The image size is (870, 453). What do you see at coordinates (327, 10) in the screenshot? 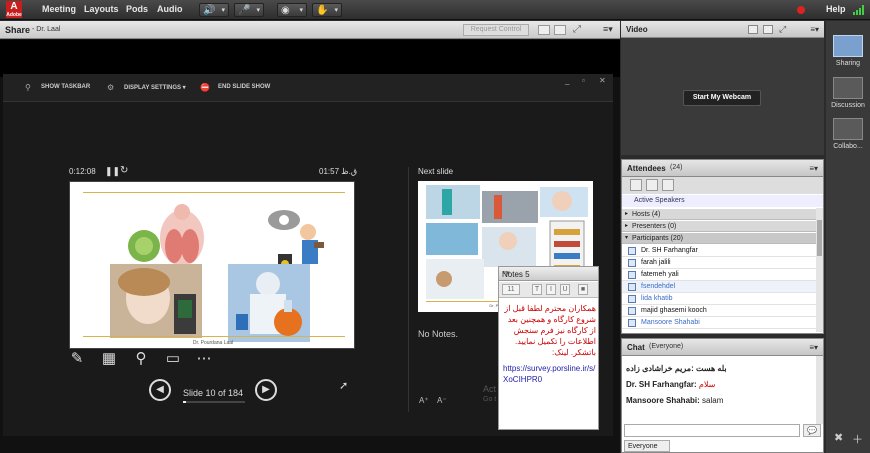
I see `raise-hand-button: ✋ ▾` at bounding box center [327, 10].